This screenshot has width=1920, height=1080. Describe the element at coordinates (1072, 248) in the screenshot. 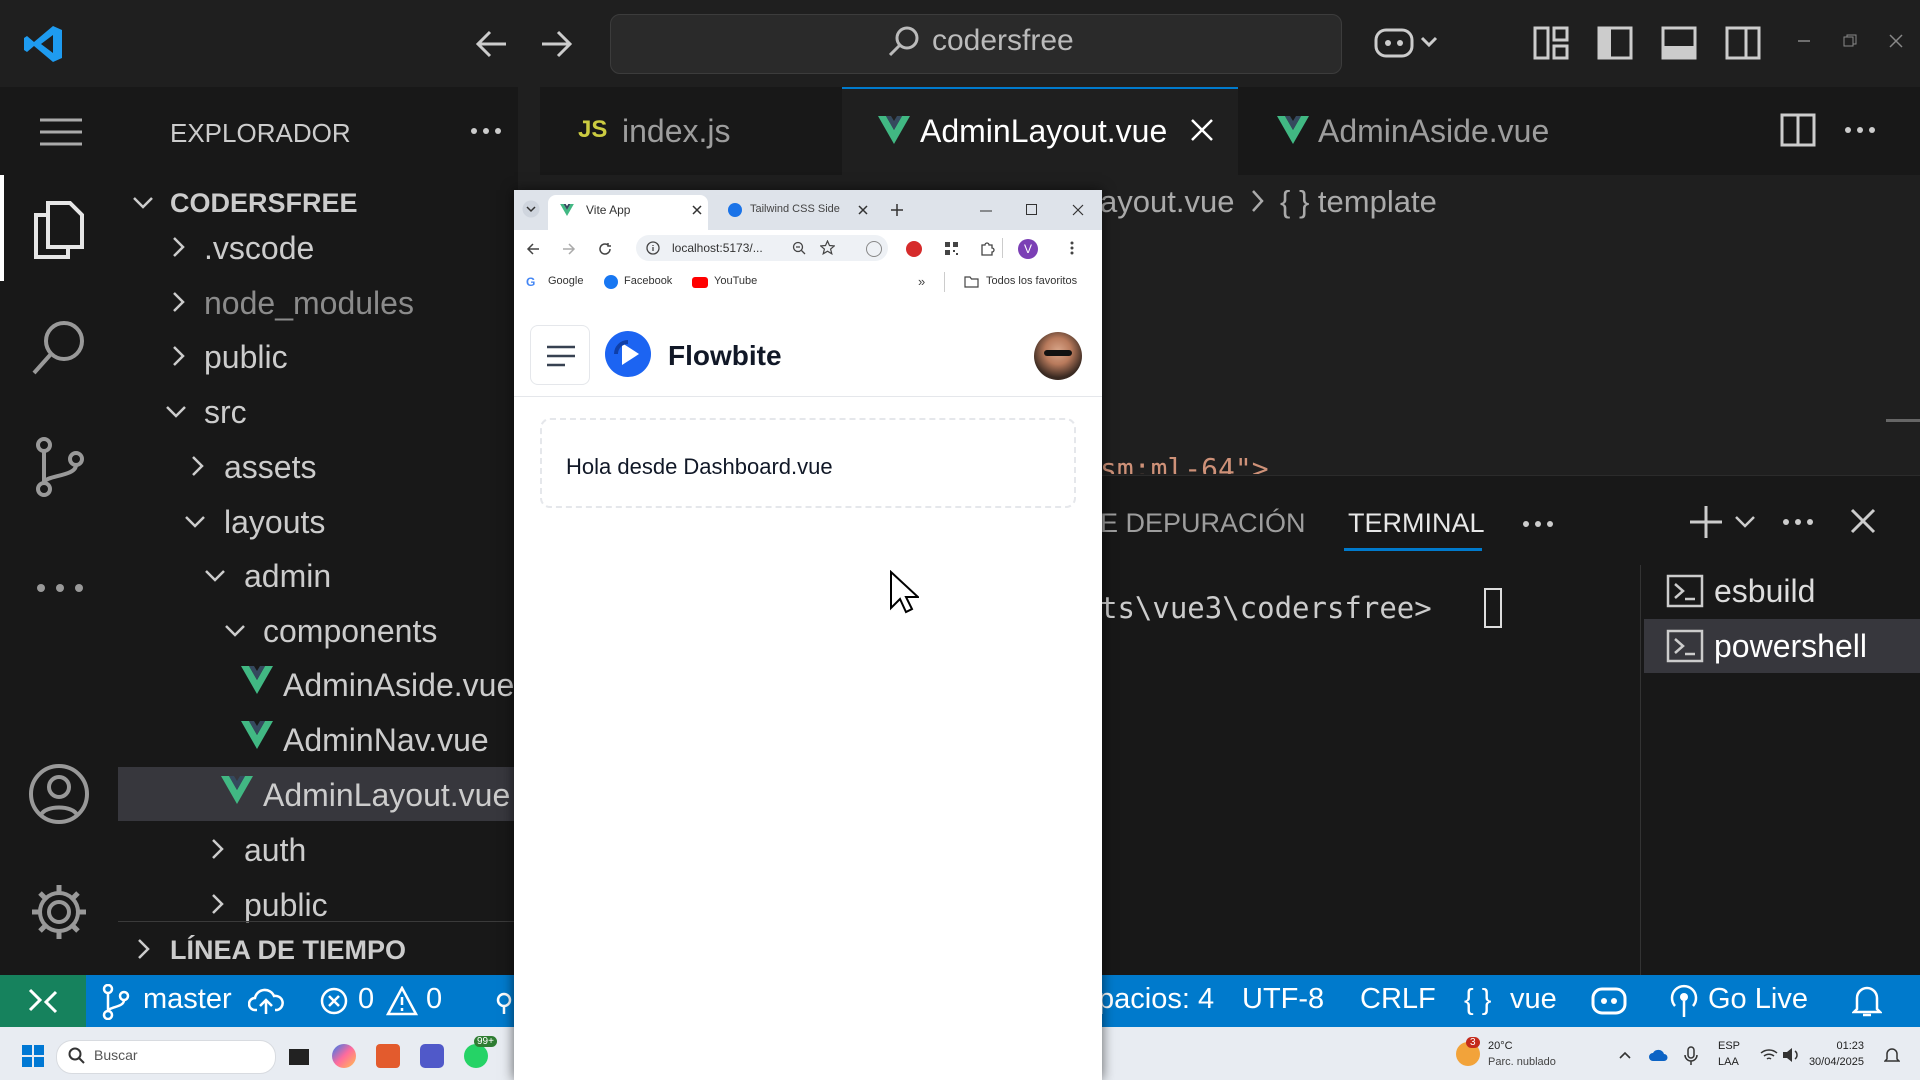

I see `browser-menu-icon` at that location.